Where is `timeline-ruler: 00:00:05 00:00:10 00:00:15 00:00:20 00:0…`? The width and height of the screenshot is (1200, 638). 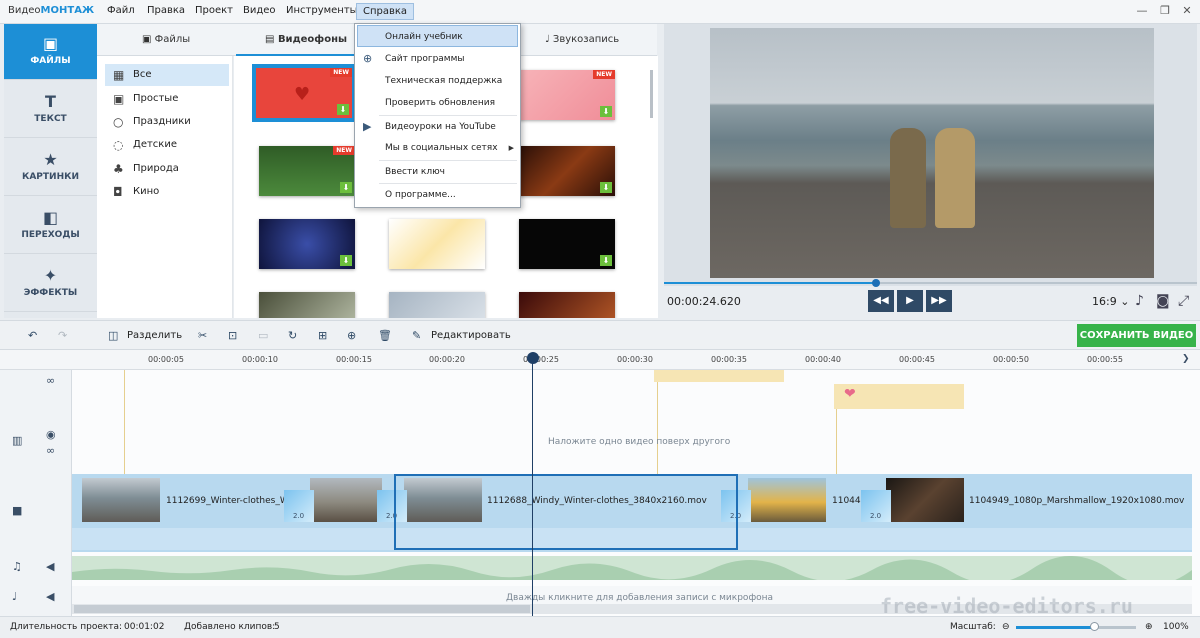 timeline-ruler: 00:00:05 00:00:10 00:00:15 00:00:20 00:0… is located at coordinates (600, 360).